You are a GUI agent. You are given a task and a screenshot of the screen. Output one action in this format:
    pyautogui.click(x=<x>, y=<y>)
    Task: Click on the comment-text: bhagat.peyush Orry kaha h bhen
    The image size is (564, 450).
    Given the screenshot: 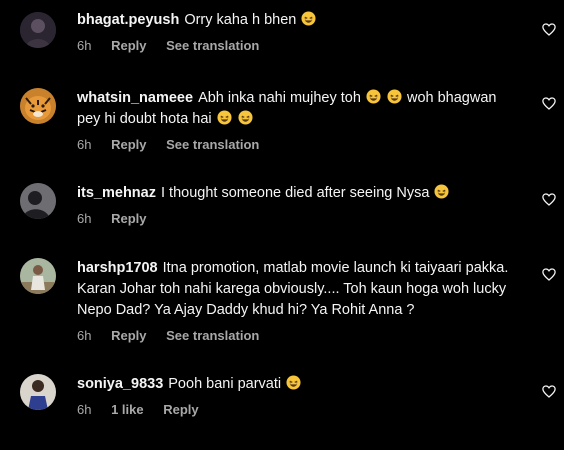 What is the action you would take?
    pyautogui.click(x=296, y=20)
    